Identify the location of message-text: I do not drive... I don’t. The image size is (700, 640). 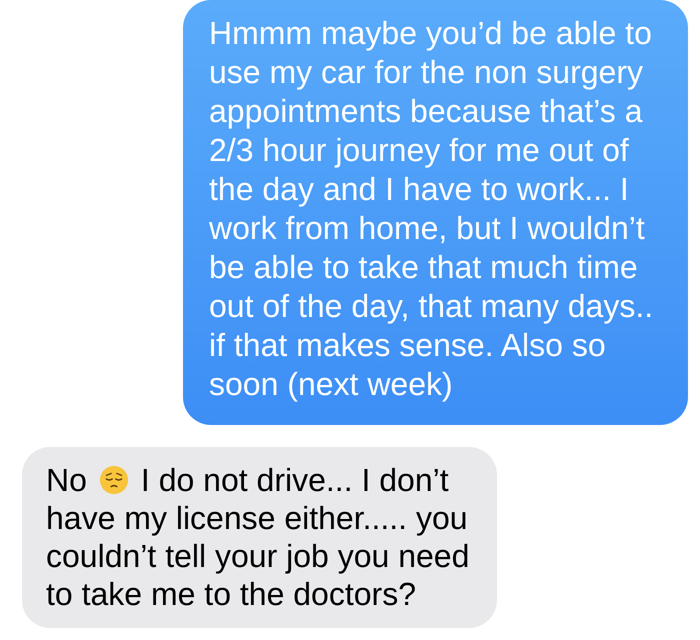
(294, 480).